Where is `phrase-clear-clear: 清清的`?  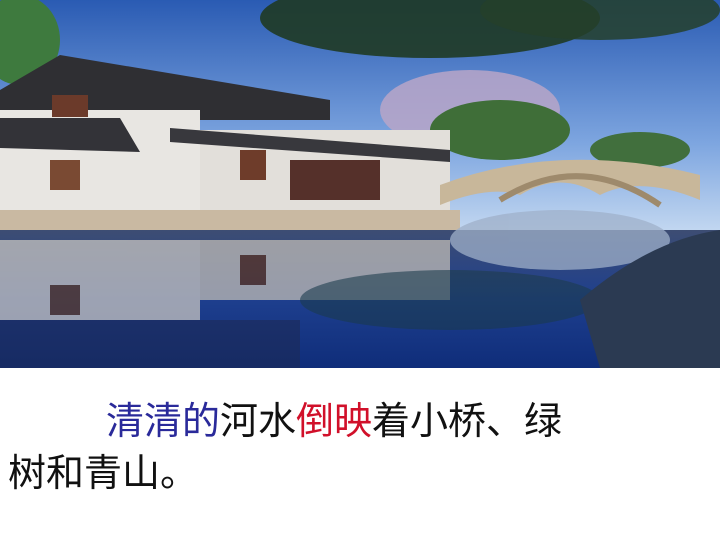 phrase-clear-clear: 清清的 is located at coordinates (163, 421).